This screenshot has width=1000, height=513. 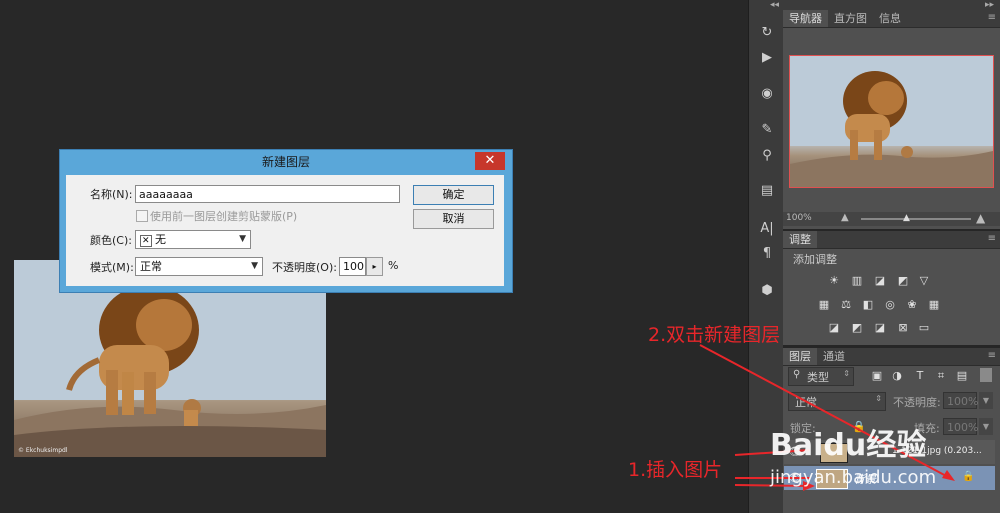 What do you see at coordinates (848, 445) in the screenshot?
I see `baidu-watermark-logo: Baidu经验` at bounding box center [848, 445].